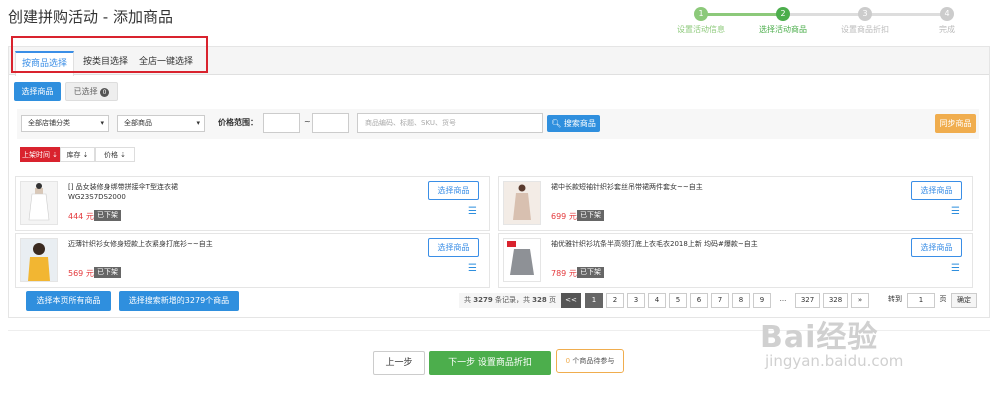  I want to click on pager-first: <<, so click(571, 300).